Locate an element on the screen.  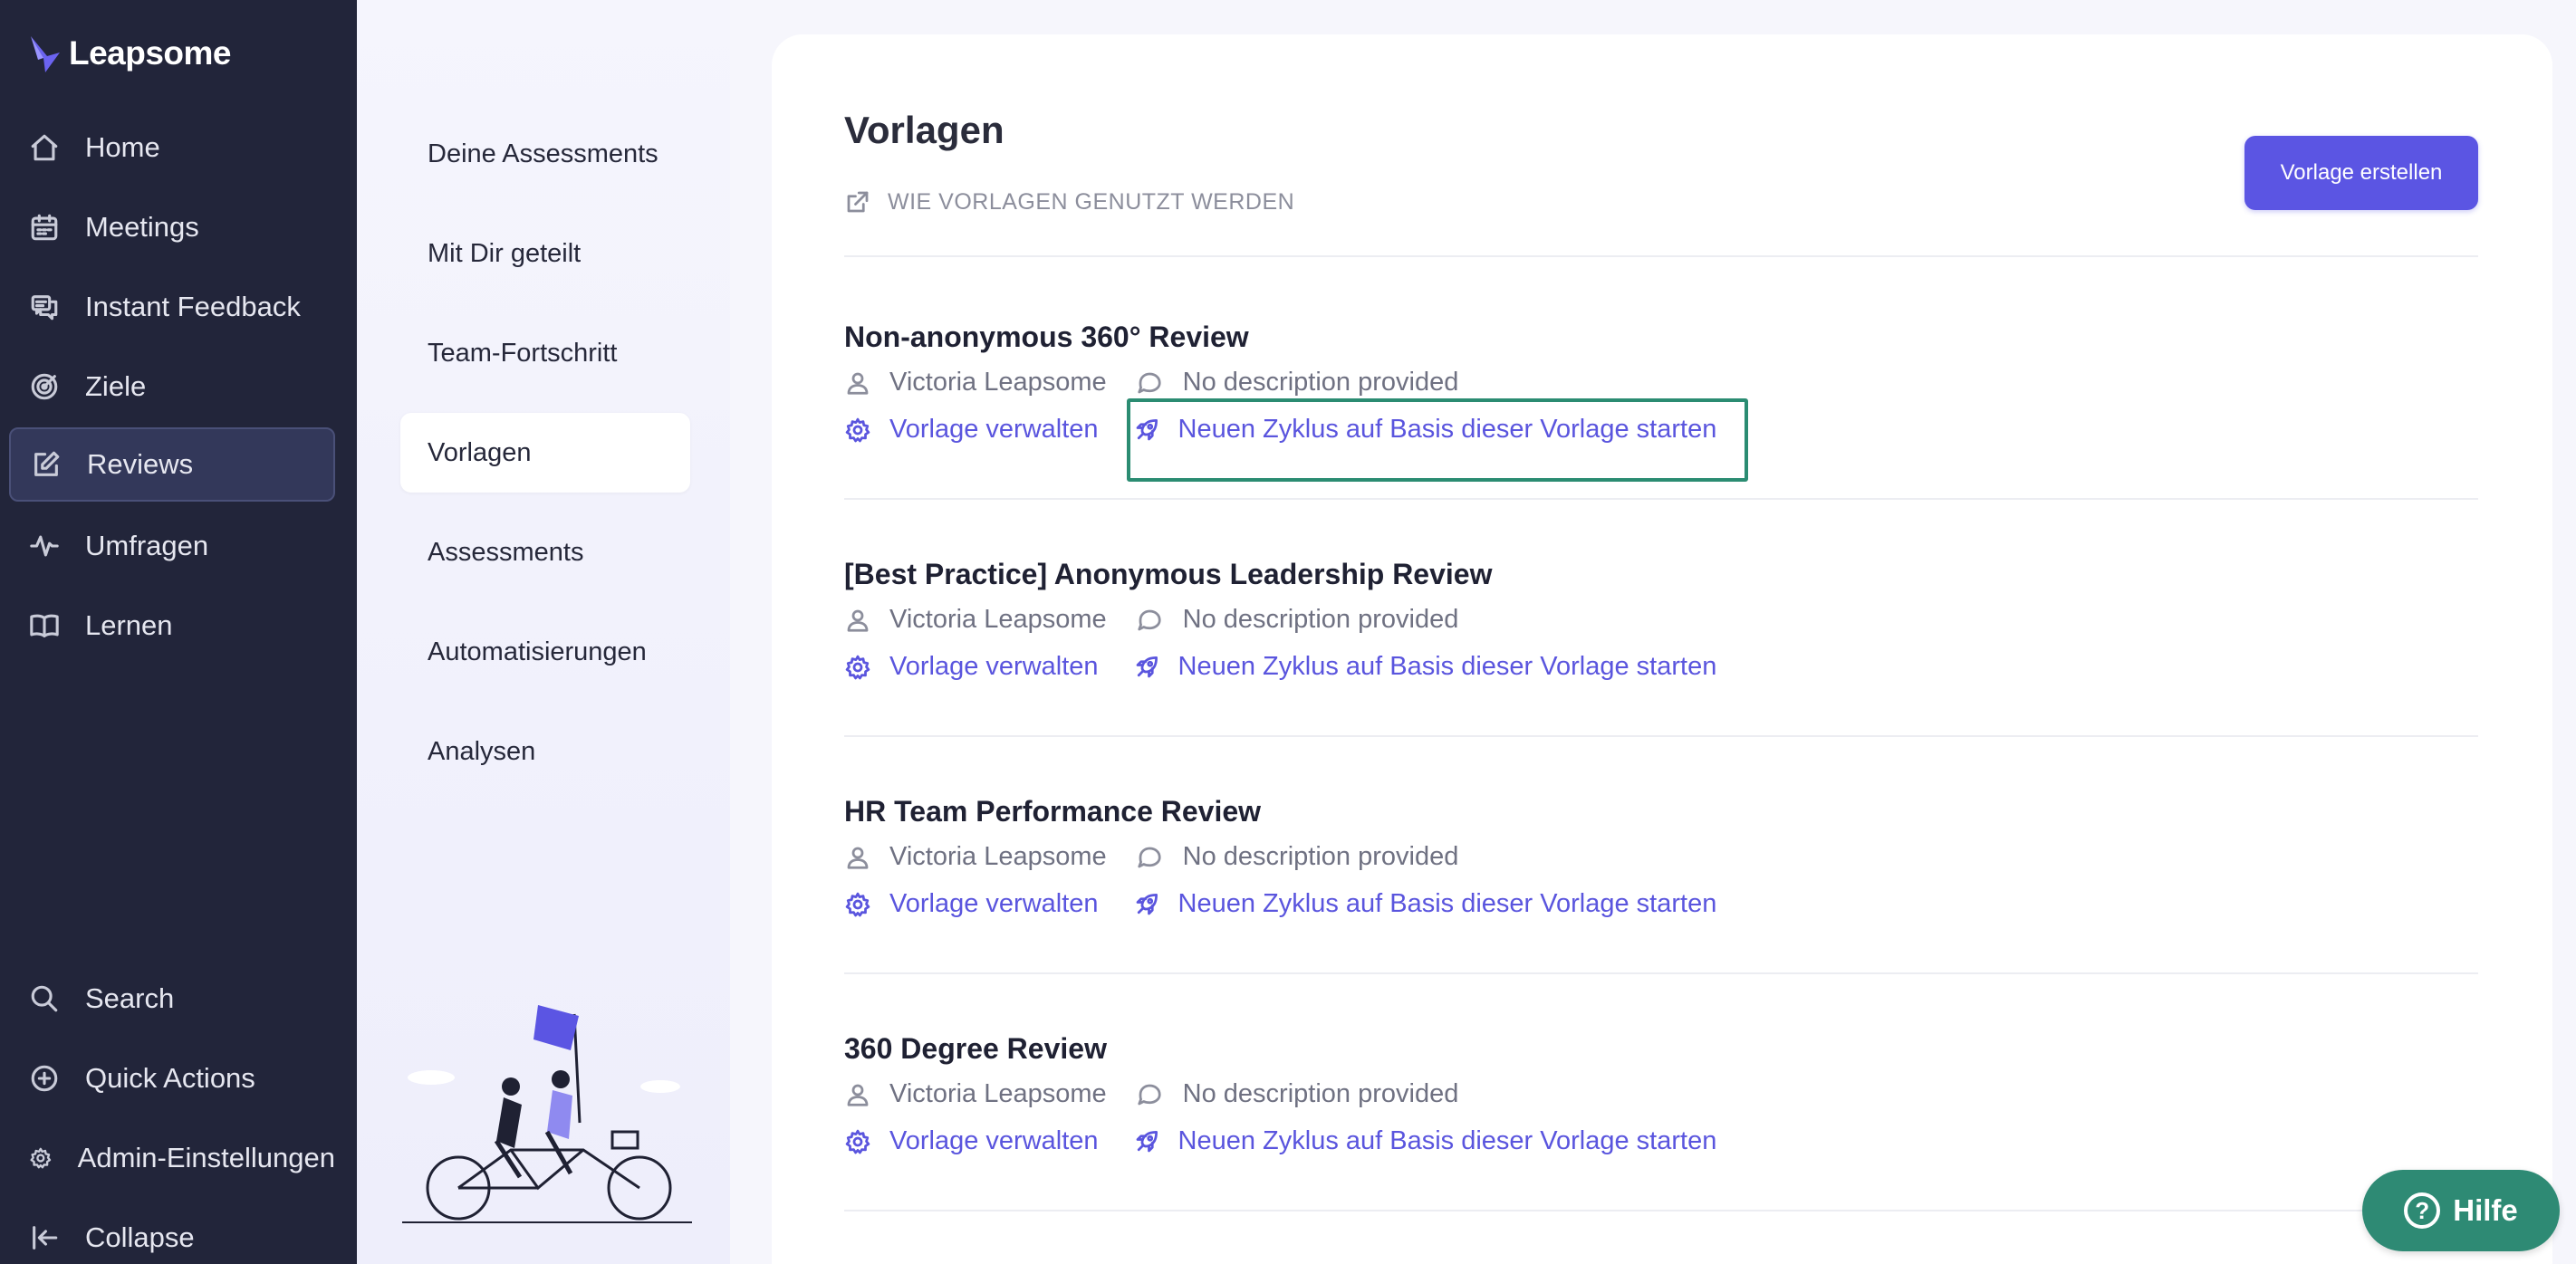
leapsome-logo: Leapsome is located at coordinates (129, 53).